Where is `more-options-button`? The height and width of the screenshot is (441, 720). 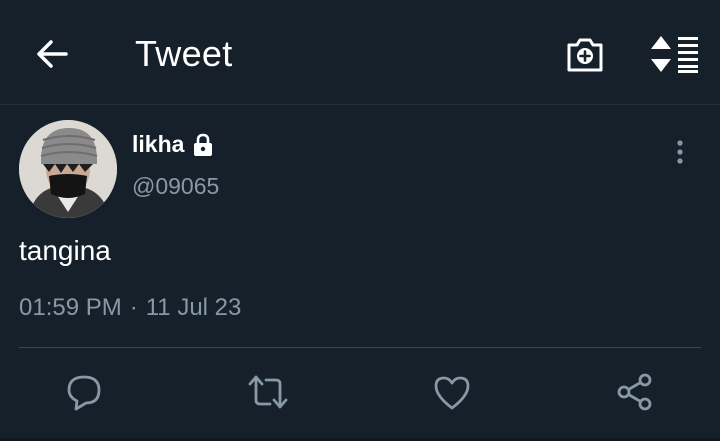
more-options-button is located at coordinates (680, 153).